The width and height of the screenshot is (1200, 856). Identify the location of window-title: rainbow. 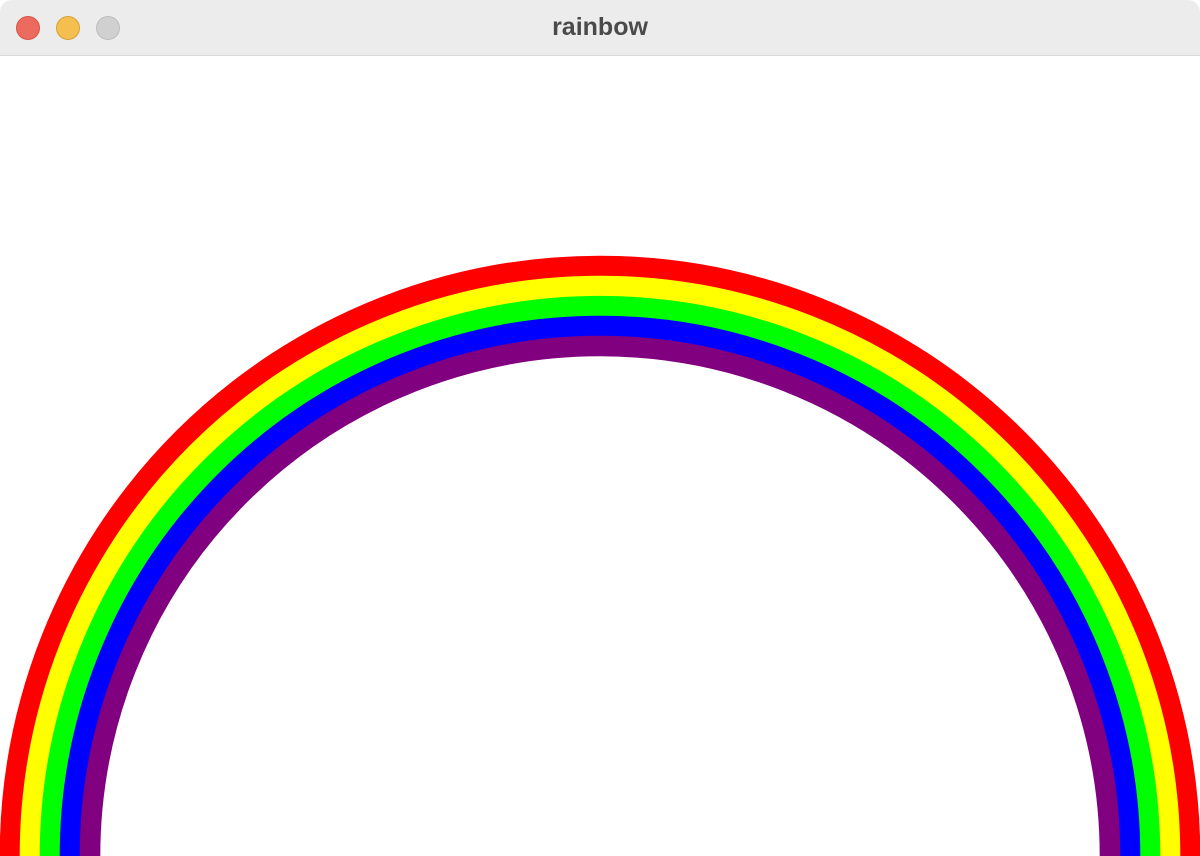
(600, 27).